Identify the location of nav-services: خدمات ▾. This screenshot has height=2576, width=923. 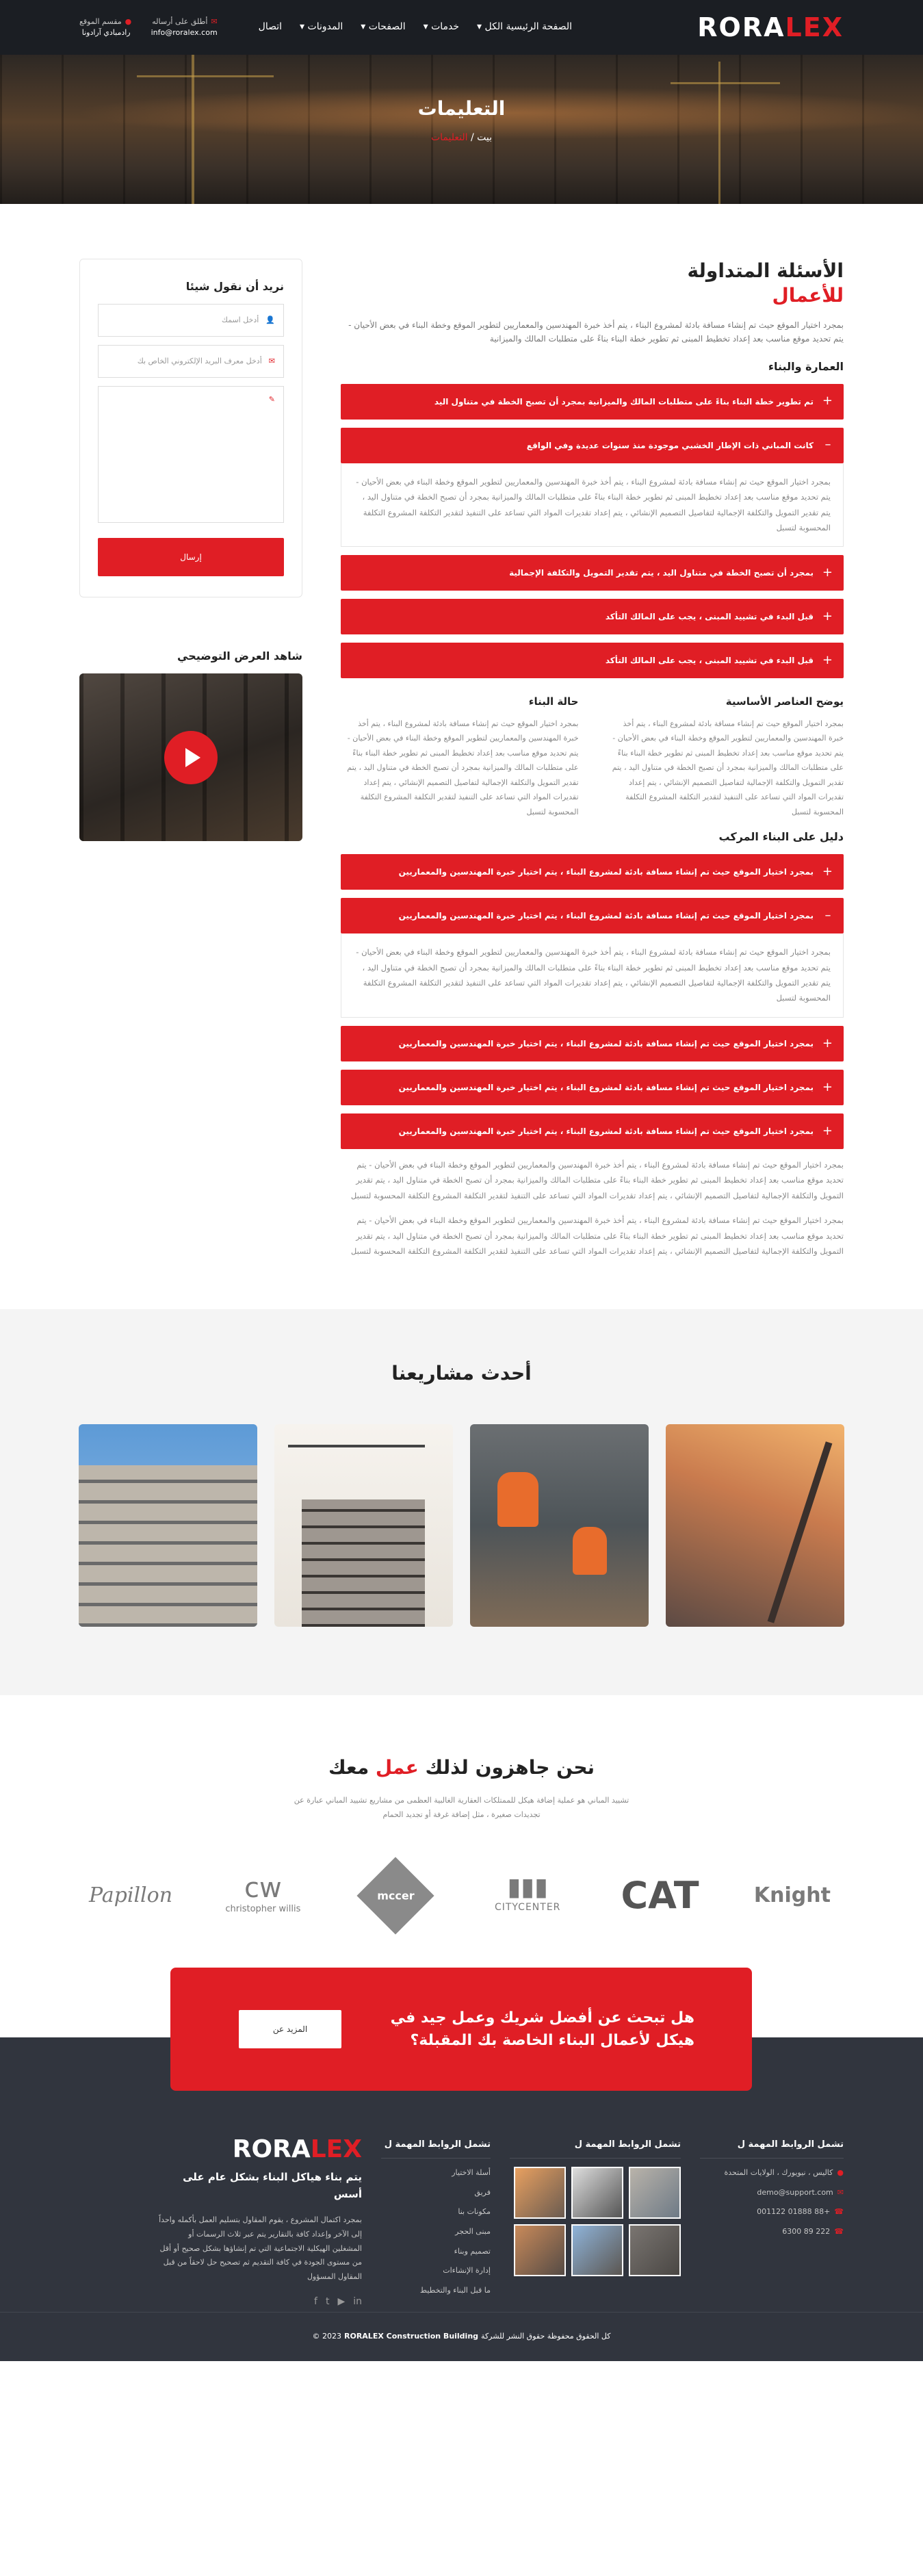
(441, 27).